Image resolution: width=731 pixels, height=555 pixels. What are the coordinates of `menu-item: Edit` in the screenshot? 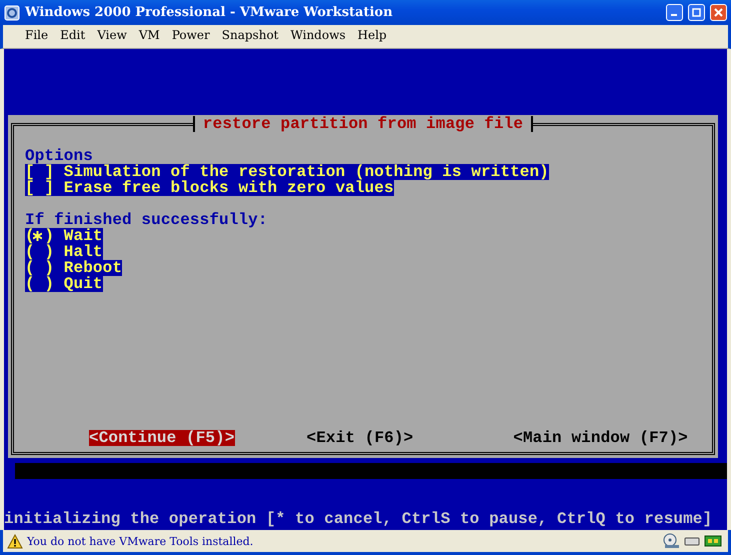 It's located at (73, 35).